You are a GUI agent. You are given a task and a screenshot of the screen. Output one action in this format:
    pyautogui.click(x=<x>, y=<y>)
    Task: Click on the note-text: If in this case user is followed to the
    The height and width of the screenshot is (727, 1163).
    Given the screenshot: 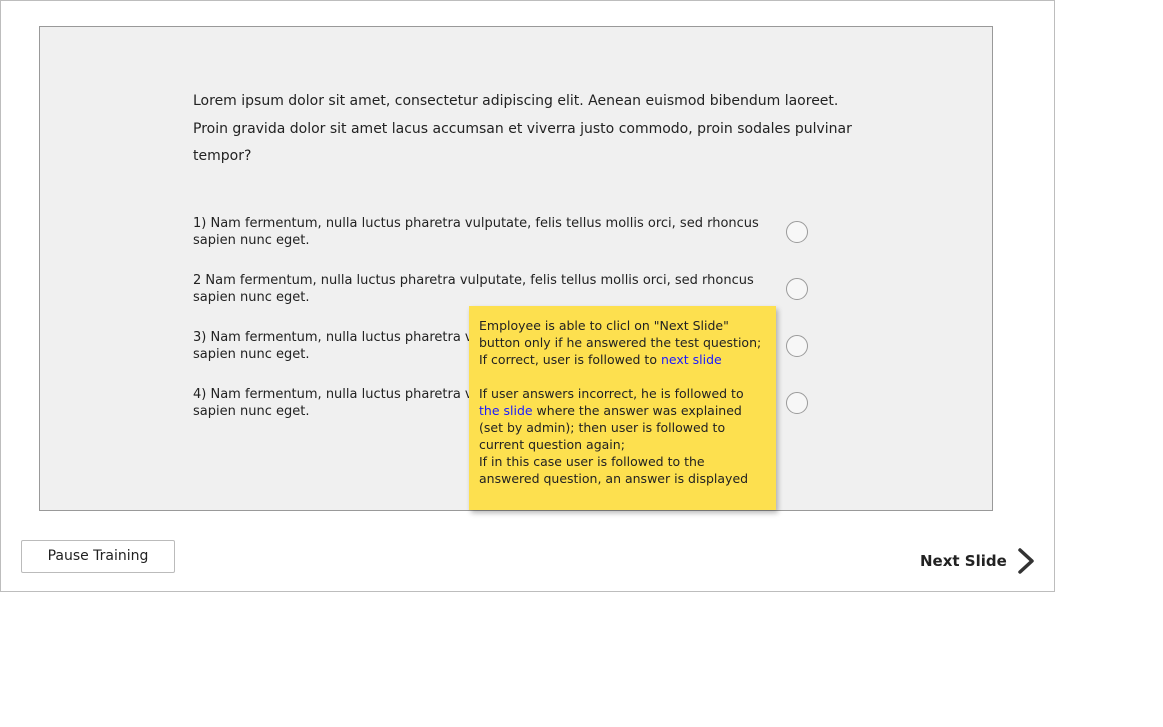 What is the action you would take?
    pyautogui.click(x=592, y=461)
    